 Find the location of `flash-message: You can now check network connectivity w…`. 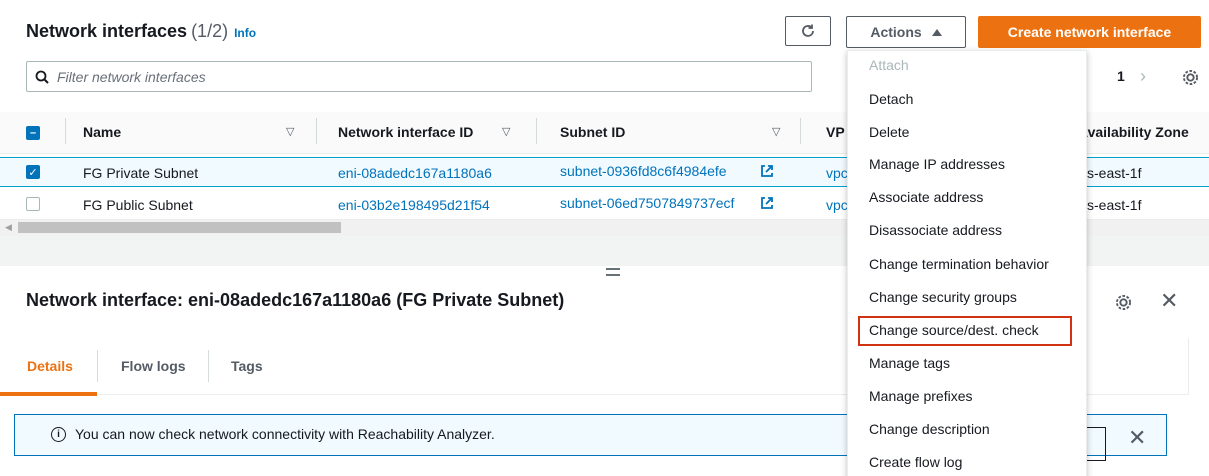

flash-message: You can now check network connectivity w… is located at coordinates (285, 434).